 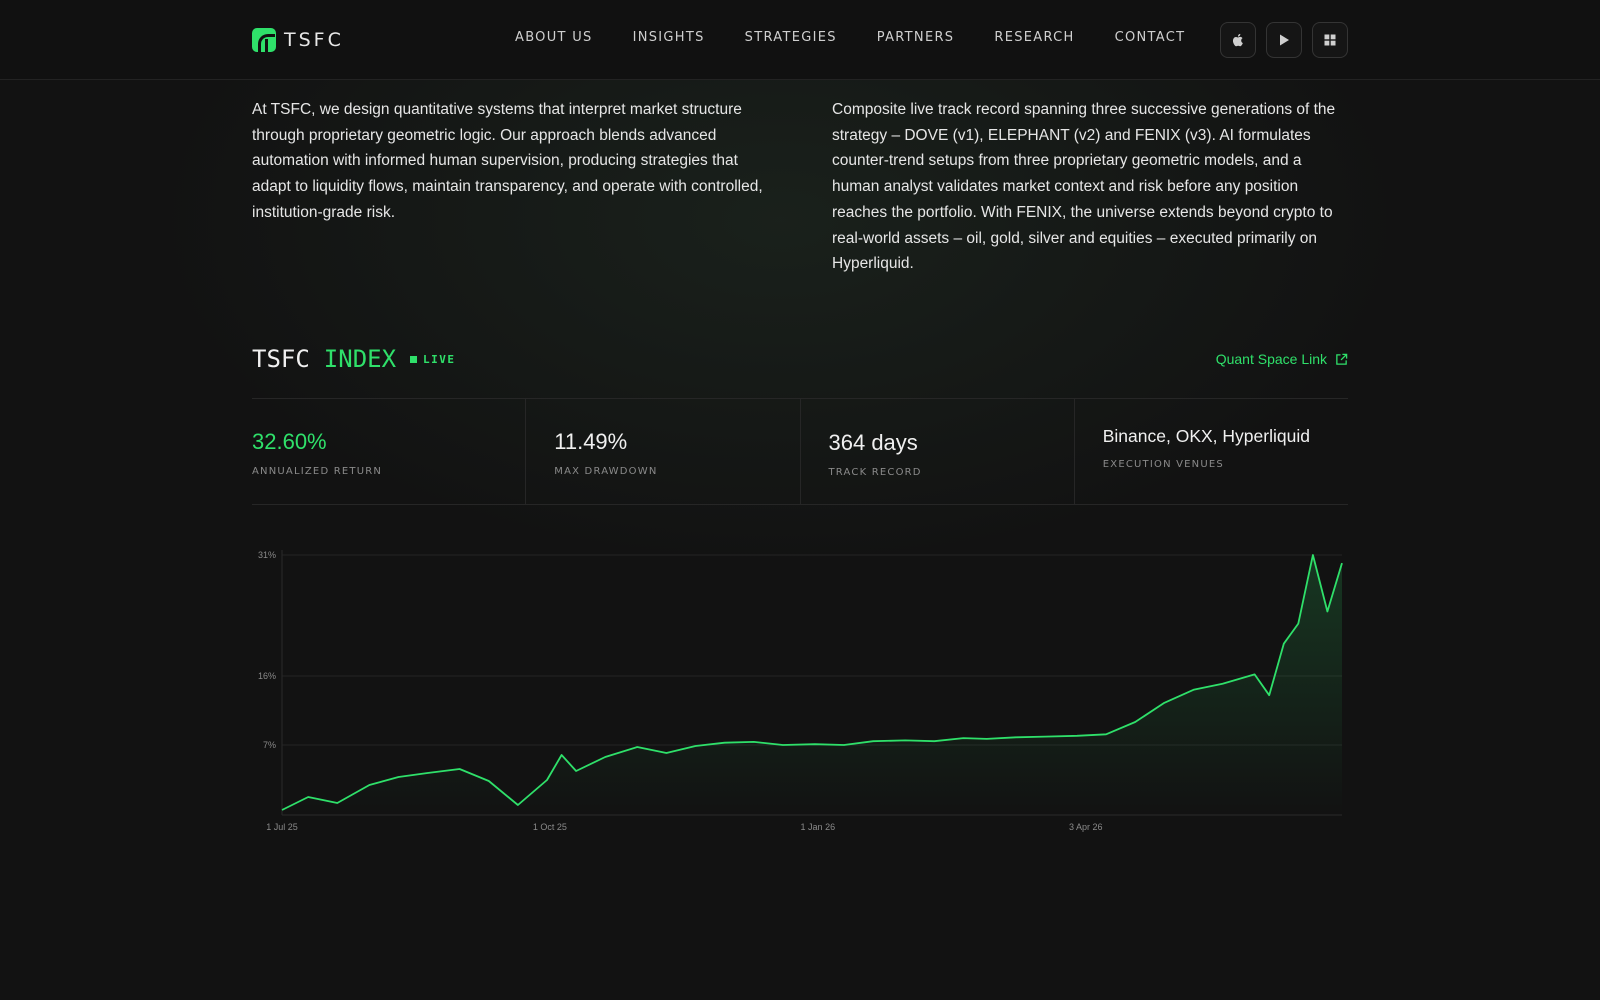 What do you see at coordinates (282, 827) in the screenshot?
I see `chart-x-tick-label: 1 Jul 25` at bounding box center [282, 827].